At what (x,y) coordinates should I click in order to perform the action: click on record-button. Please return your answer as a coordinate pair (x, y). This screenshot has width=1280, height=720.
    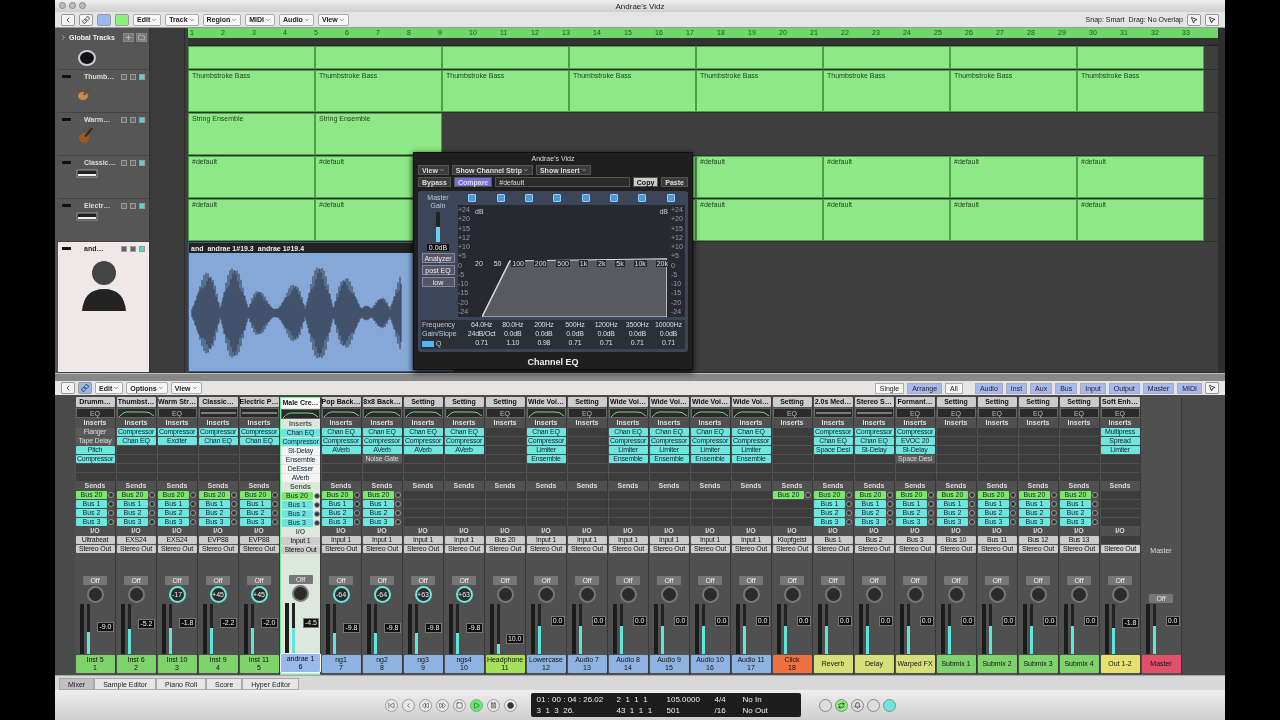
    Looking at the image, I should click on (510, 705).